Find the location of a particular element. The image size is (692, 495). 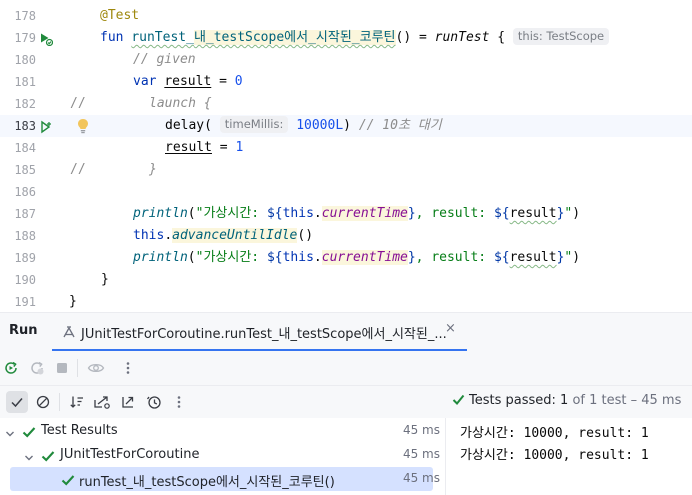

line-number: 186 is located at coordinates (25, 192).